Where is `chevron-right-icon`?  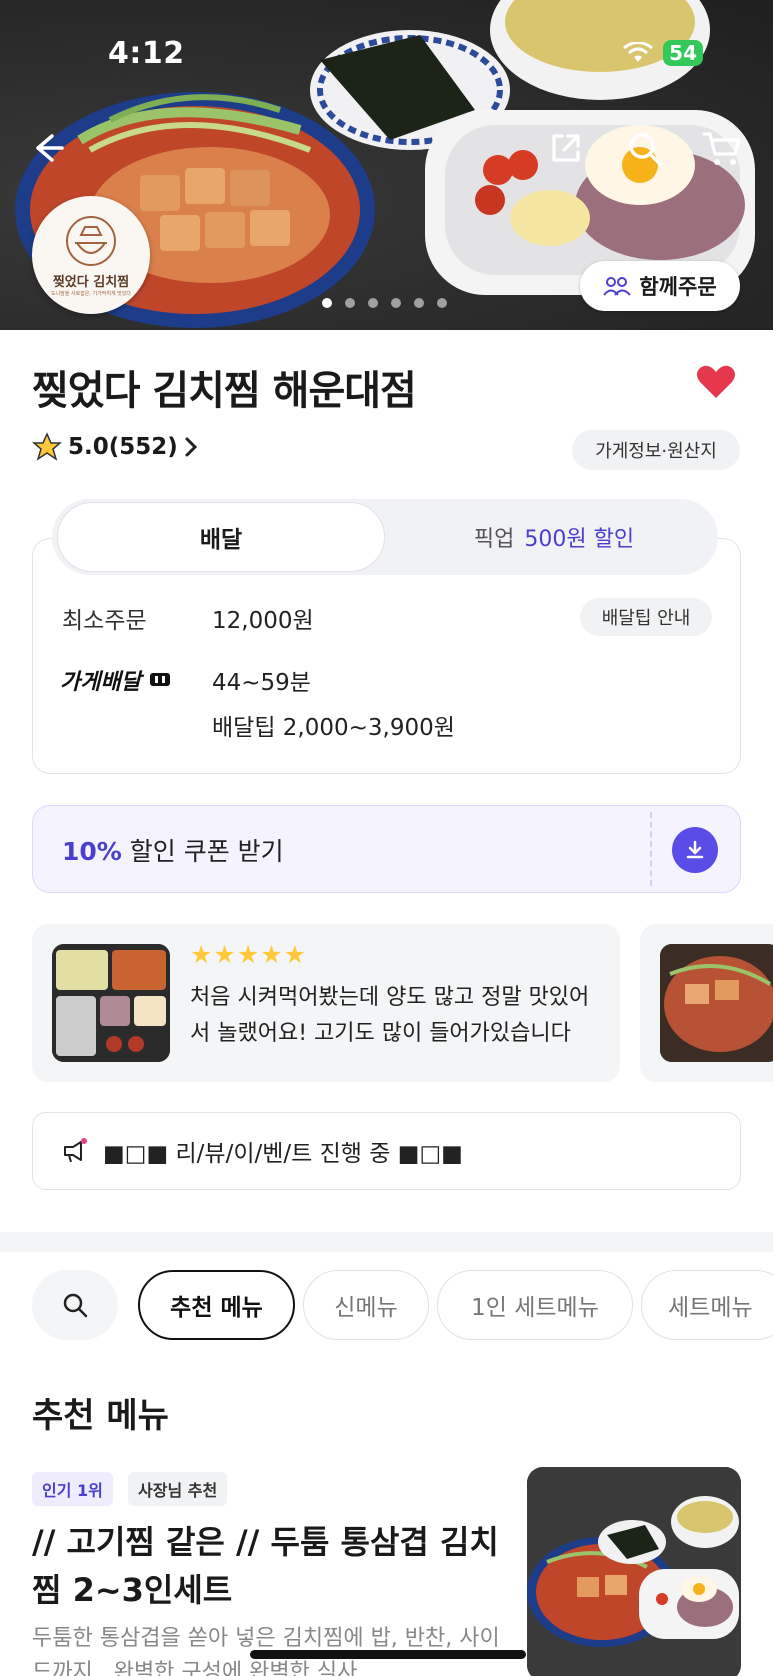
chevron-right-icon is located at coordinates (191, 447).